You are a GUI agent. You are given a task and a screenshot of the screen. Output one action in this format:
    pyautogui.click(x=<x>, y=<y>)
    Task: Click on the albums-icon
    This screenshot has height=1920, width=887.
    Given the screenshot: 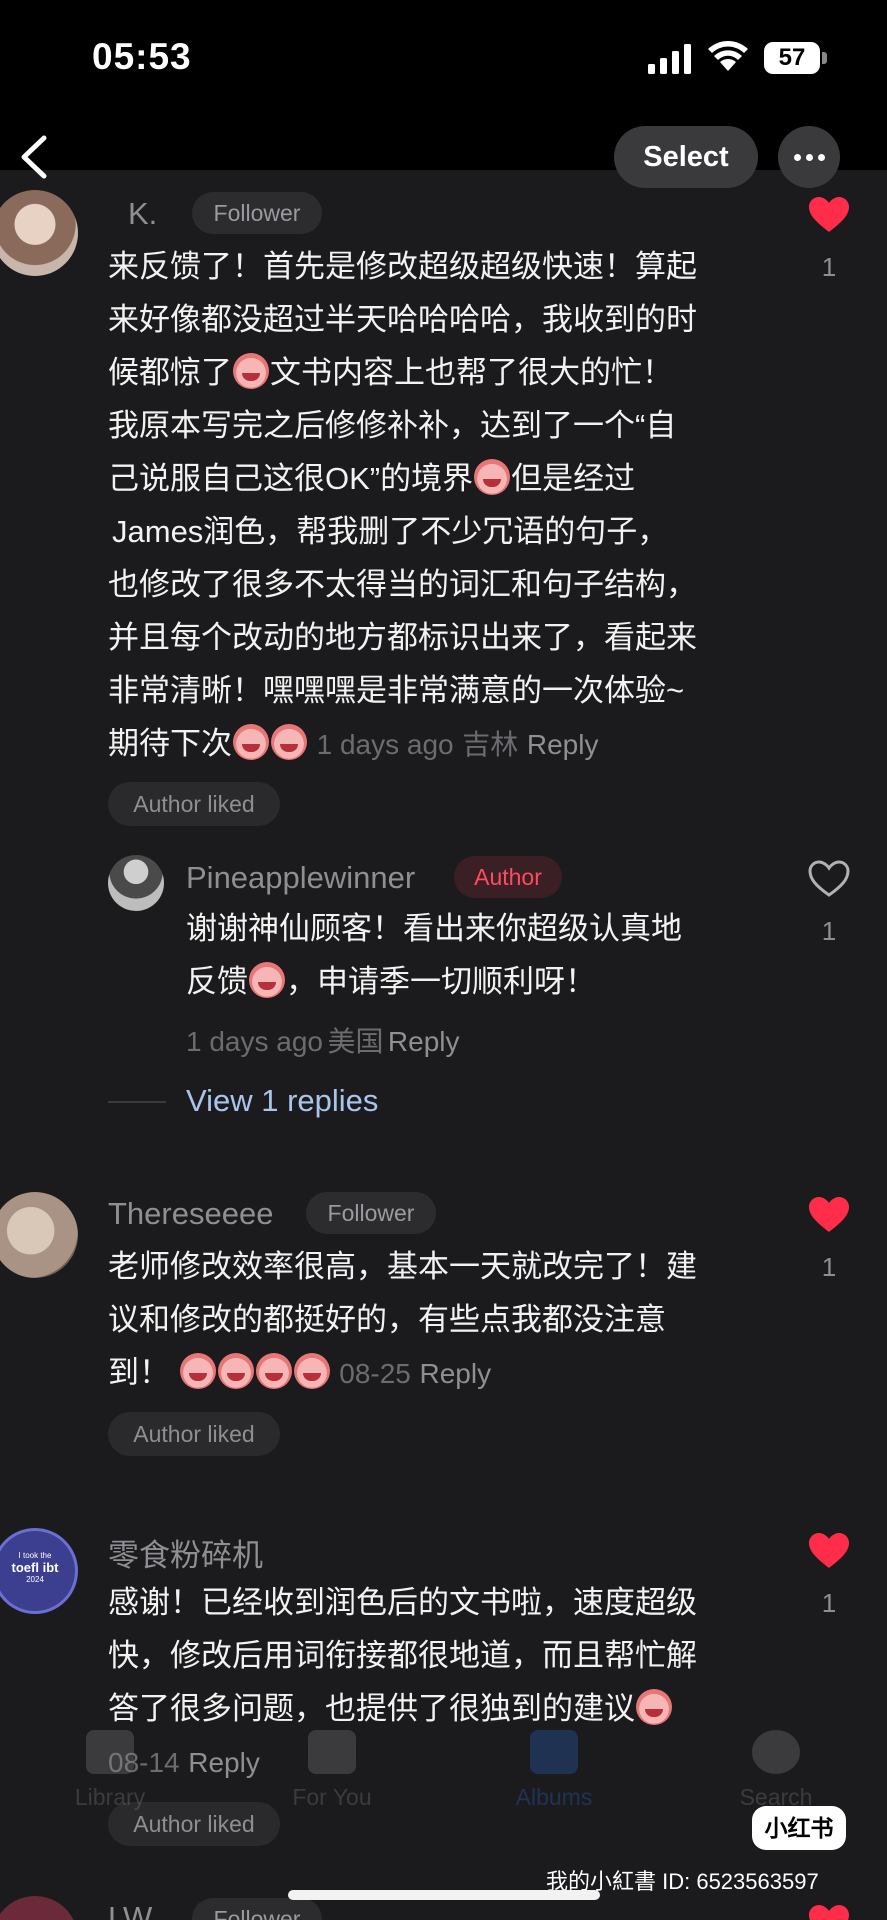 What is the action you would take?
    pyautogui.click(x=554, y=1752)
    